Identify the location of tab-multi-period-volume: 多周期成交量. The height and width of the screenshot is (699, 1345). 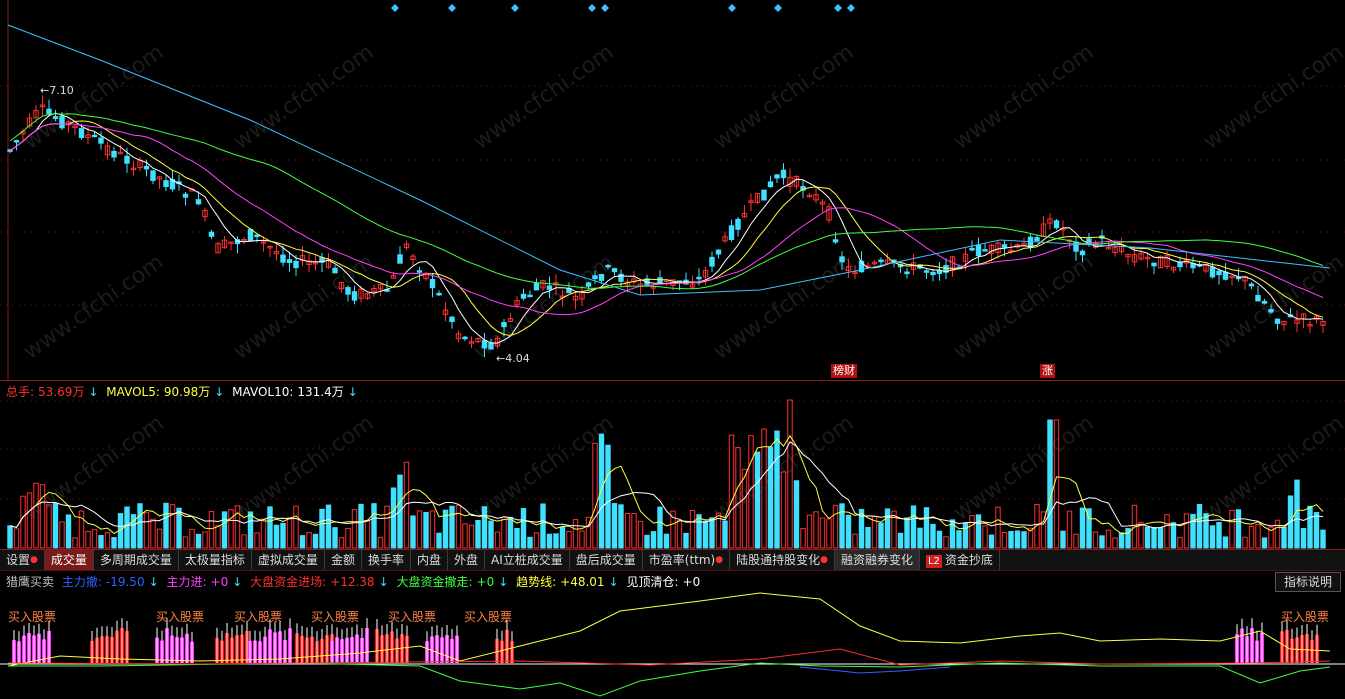
(136, 560).